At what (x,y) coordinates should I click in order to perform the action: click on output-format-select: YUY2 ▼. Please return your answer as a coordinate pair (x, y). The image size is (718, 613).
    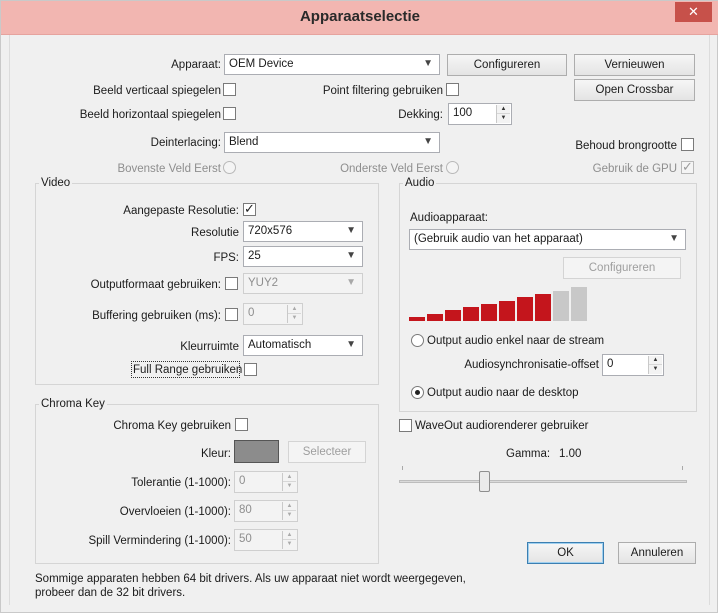
    Looking at the image, I should click on (303, 283).